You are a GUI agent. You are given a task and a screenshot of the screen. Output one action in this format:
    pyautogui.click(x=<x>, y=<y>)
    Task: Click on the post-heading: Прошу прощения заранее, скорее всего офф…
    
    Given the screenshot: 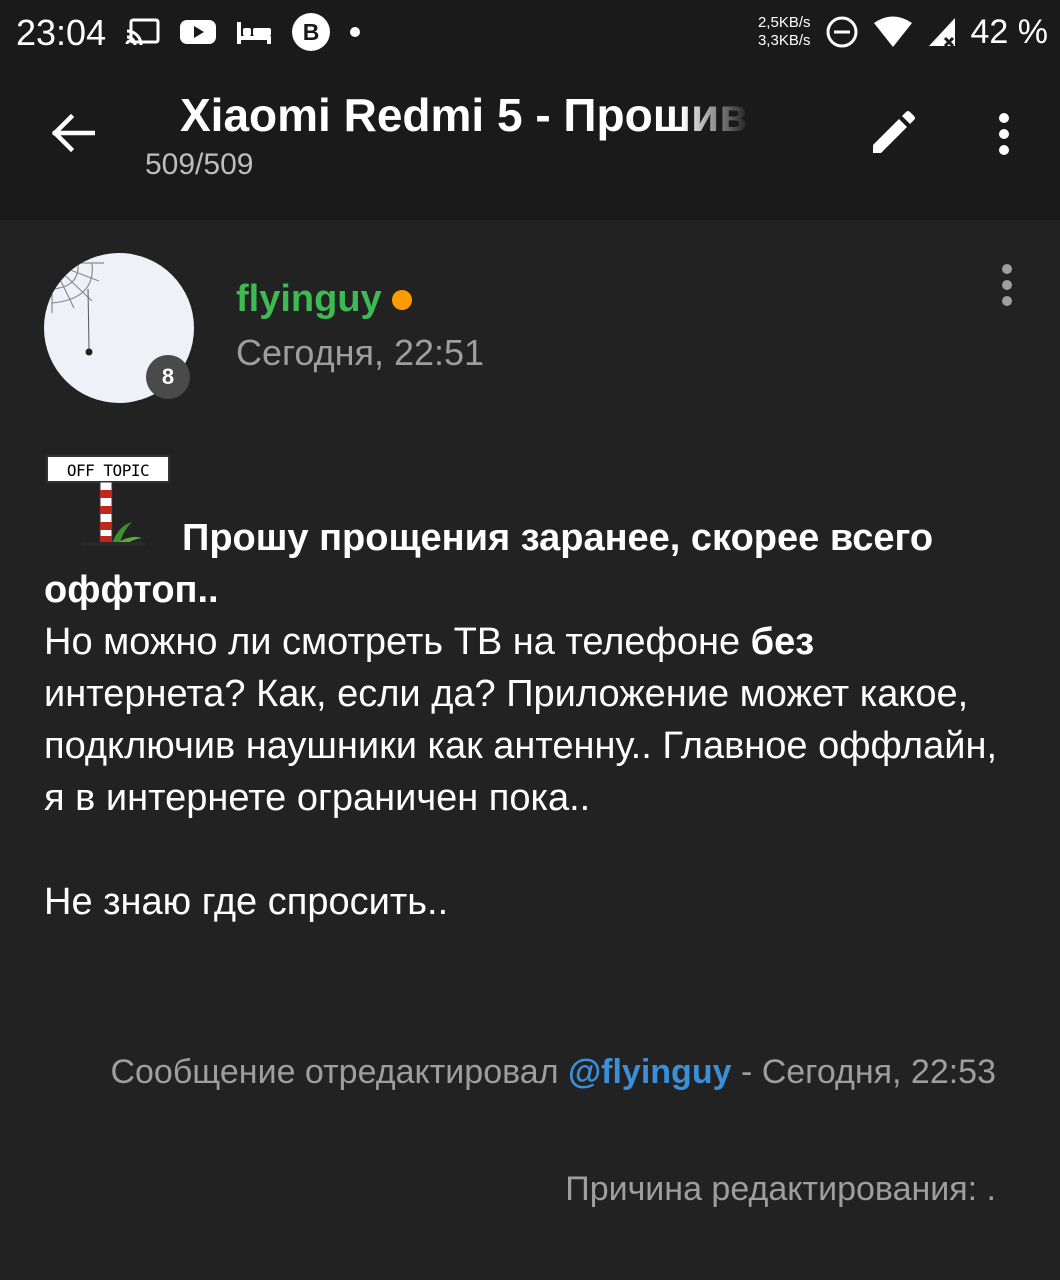 What is the action you would take?
    pyautogui.click(x=524, y=564)
    